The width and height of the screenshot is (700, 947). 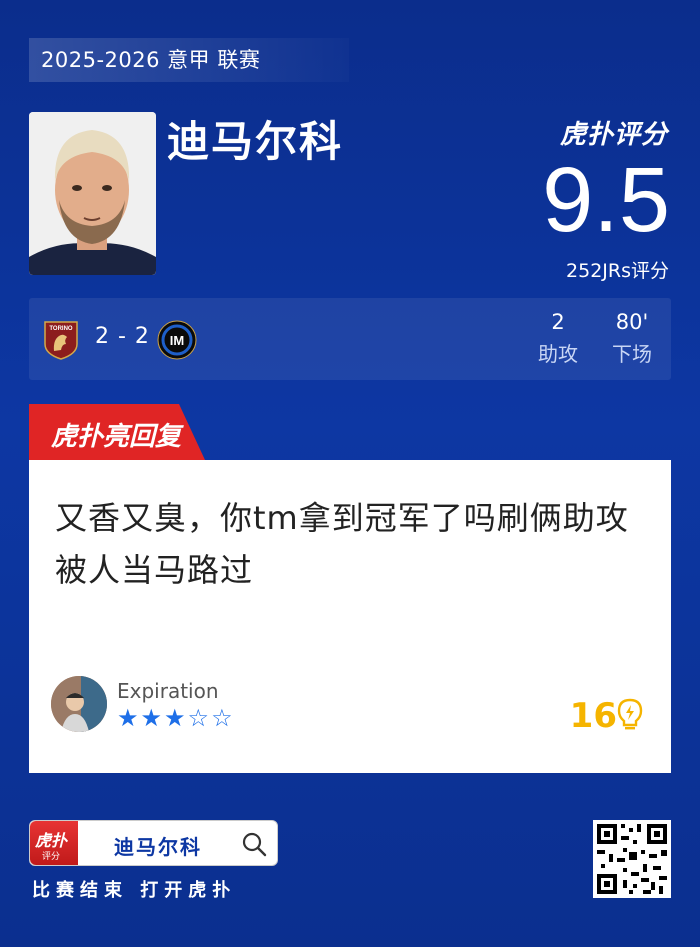 I want to click on svg-text: IM, so click(x=177, y=340).